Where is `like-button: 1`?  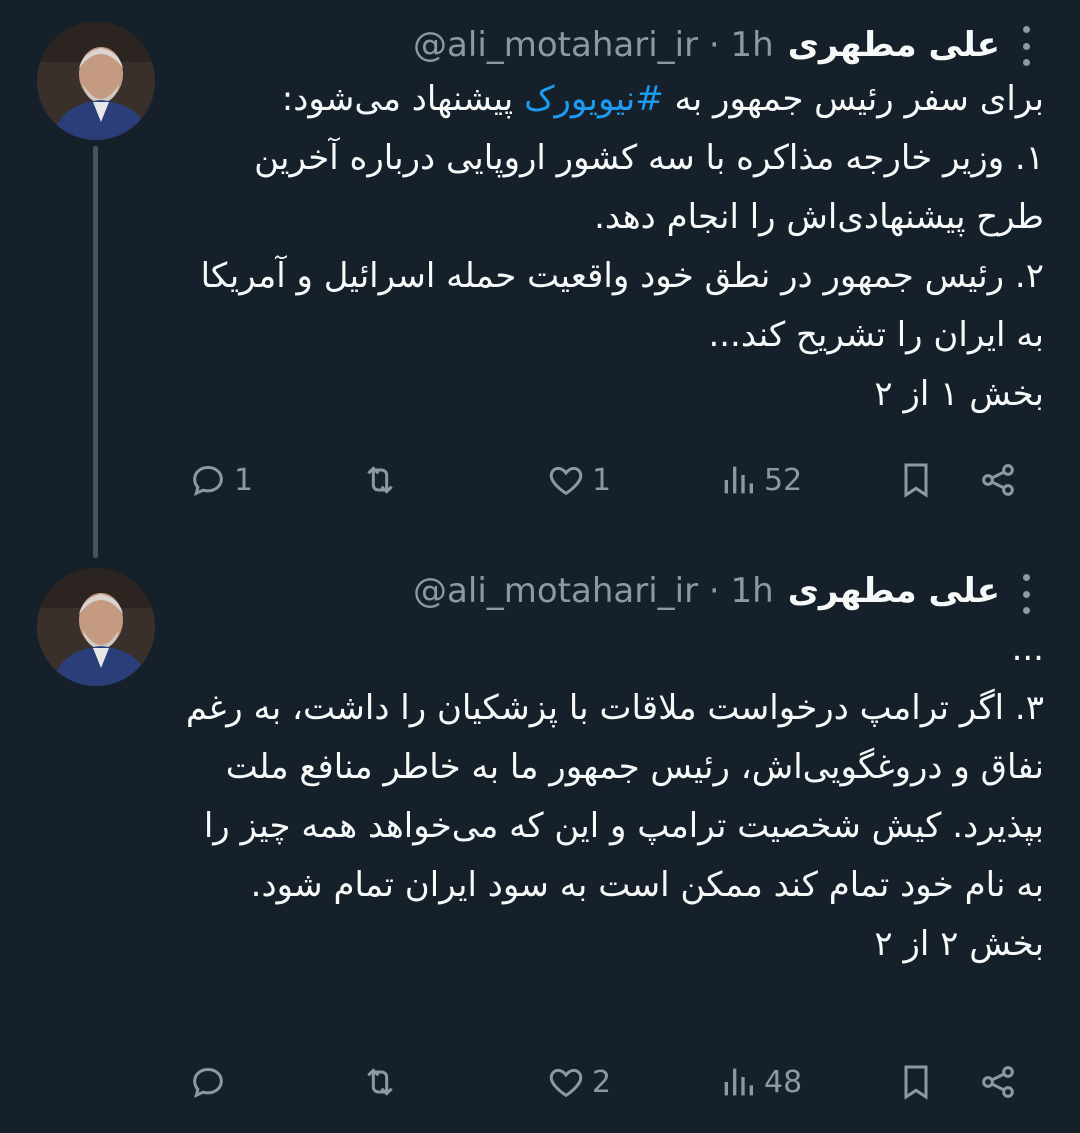 like-button: 1 is located at coordinates (578, 480).